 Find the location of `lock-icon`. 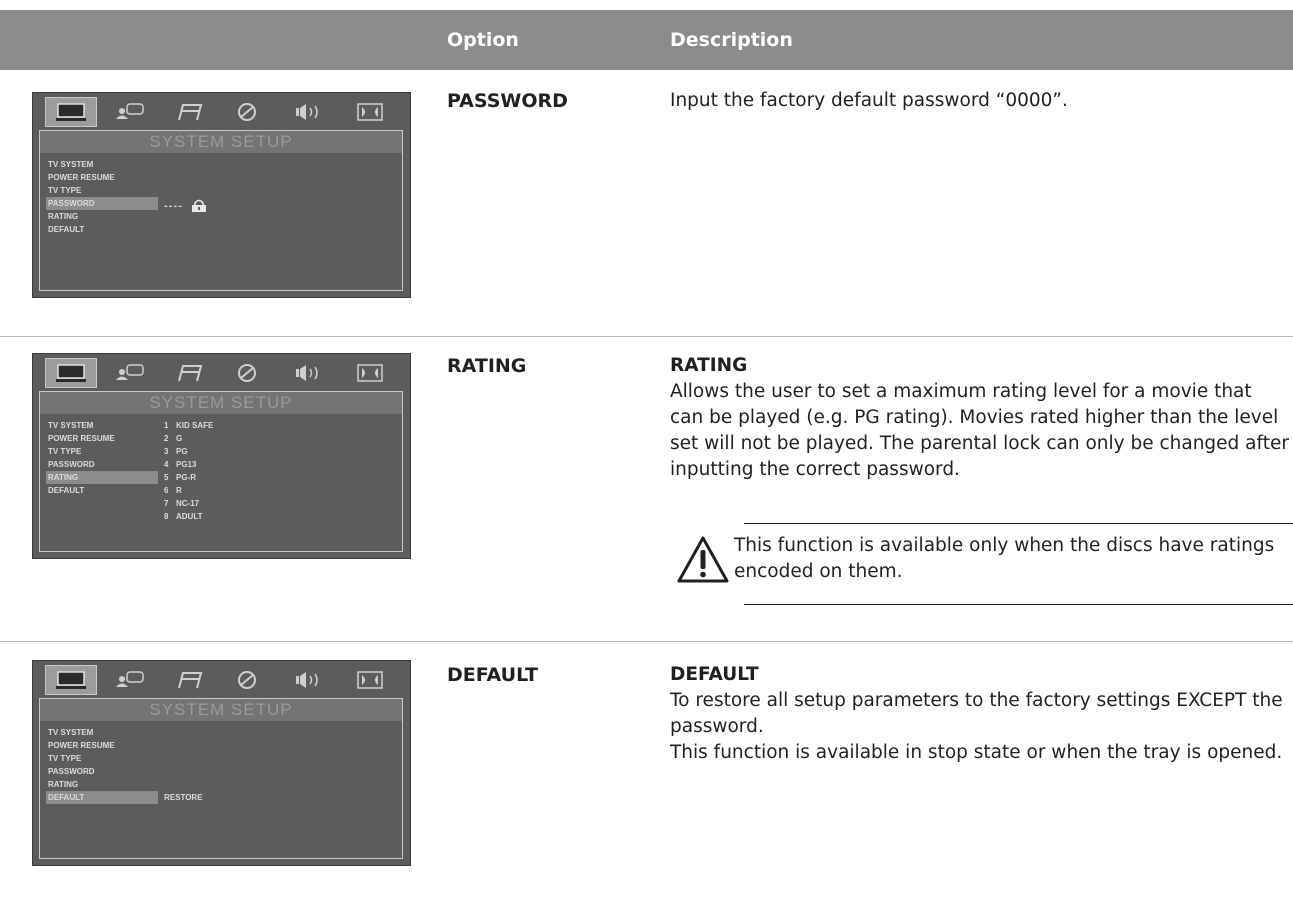

lock-icon is located at coordinates (199, 206).